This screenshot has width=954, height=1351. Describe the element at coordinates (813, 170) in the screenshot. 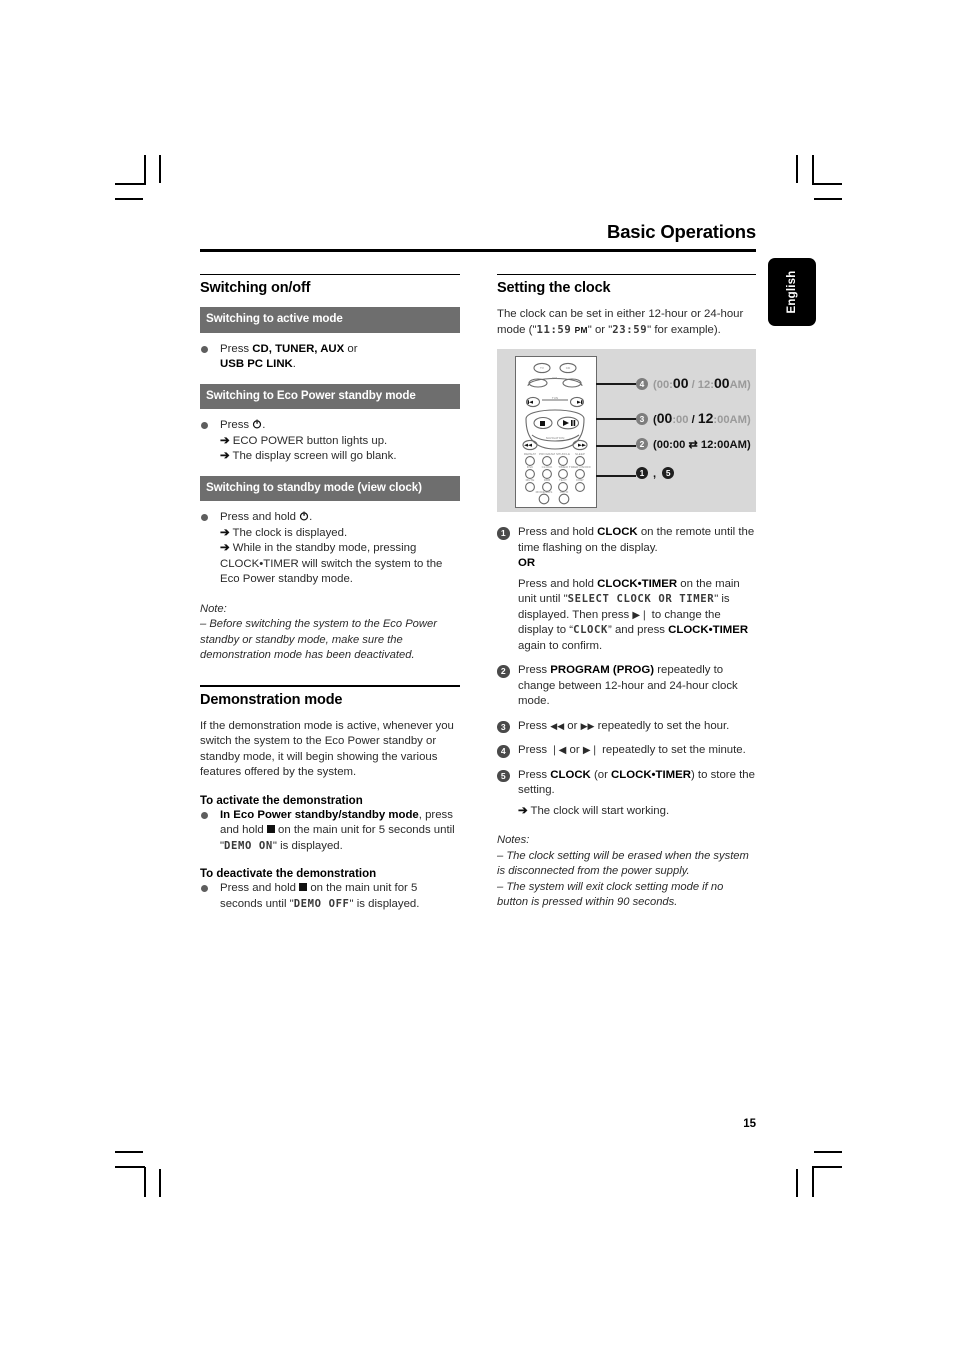

I see `crop-mark-top-right-v` at that location.